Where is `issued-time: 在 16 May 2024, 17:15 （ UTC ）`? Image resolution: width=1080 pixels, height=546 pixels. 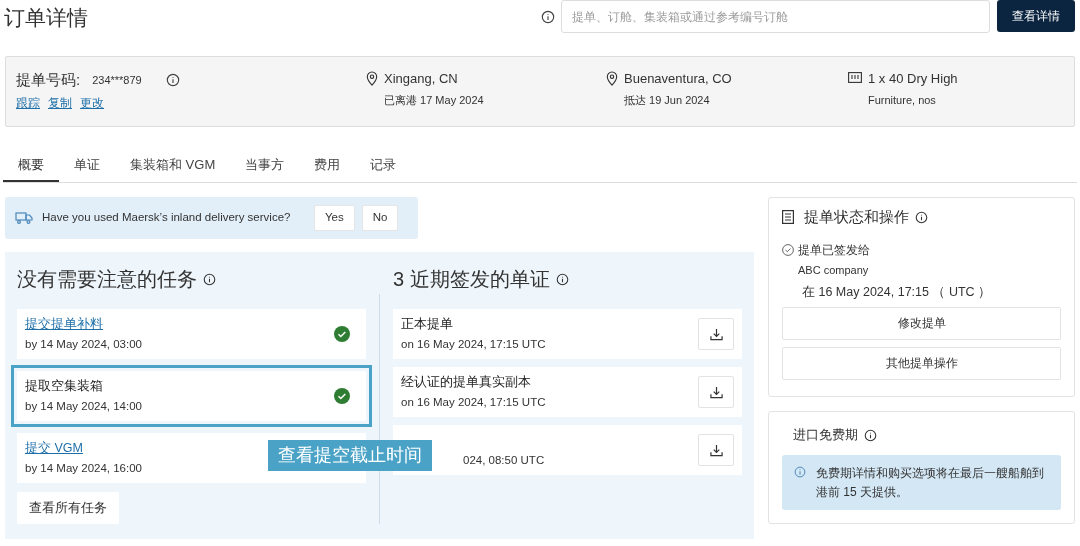 issued-time: 在 16 May 2024, 17:15 （ UTC ） is located at coordinates (897, 292).